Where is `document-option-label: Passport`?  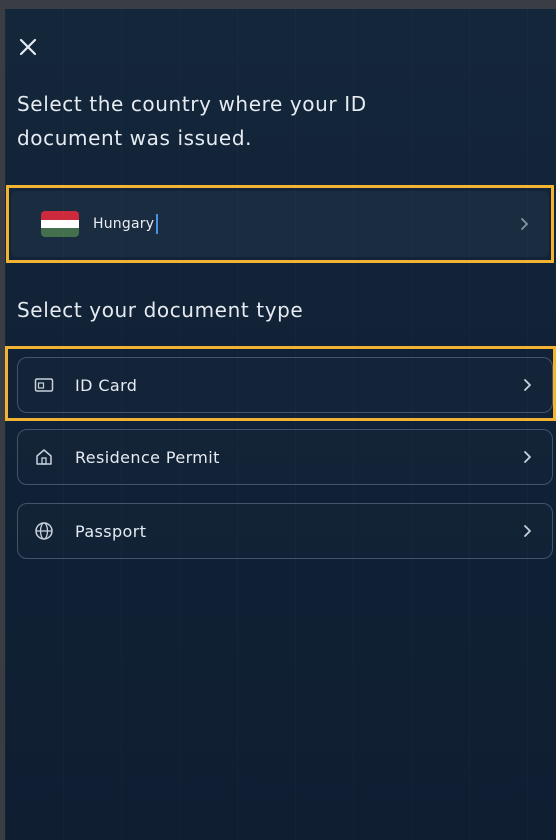
document-option-label: Passport is located at coordinates (111, 531).